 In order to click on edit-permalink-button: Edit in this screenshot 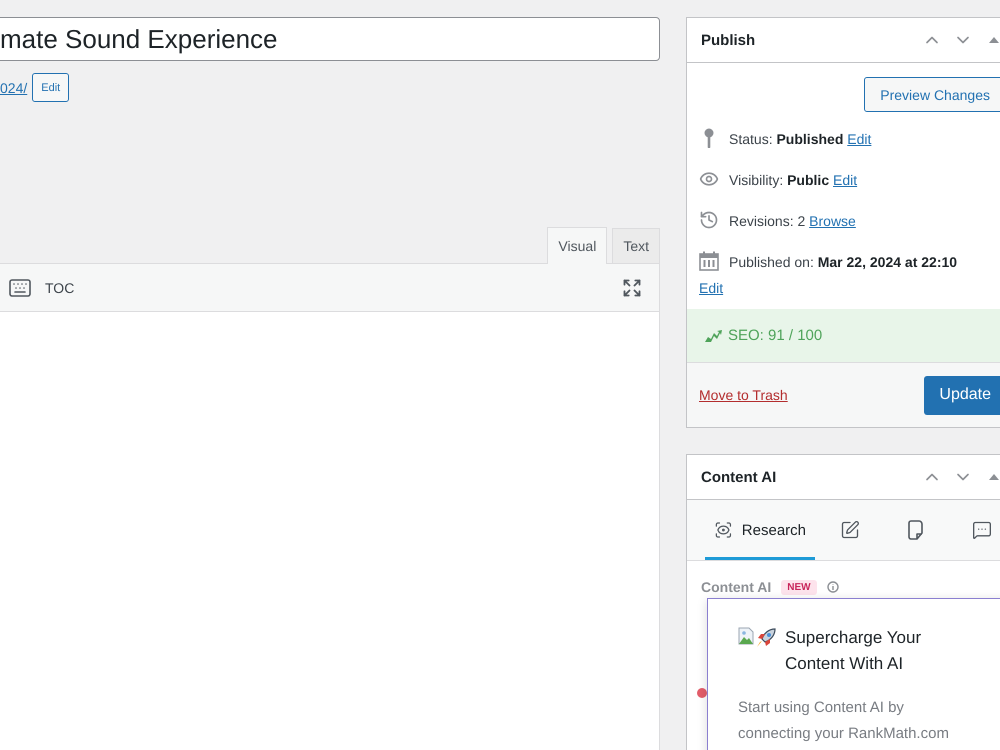, I will do `click(51, 87)`.